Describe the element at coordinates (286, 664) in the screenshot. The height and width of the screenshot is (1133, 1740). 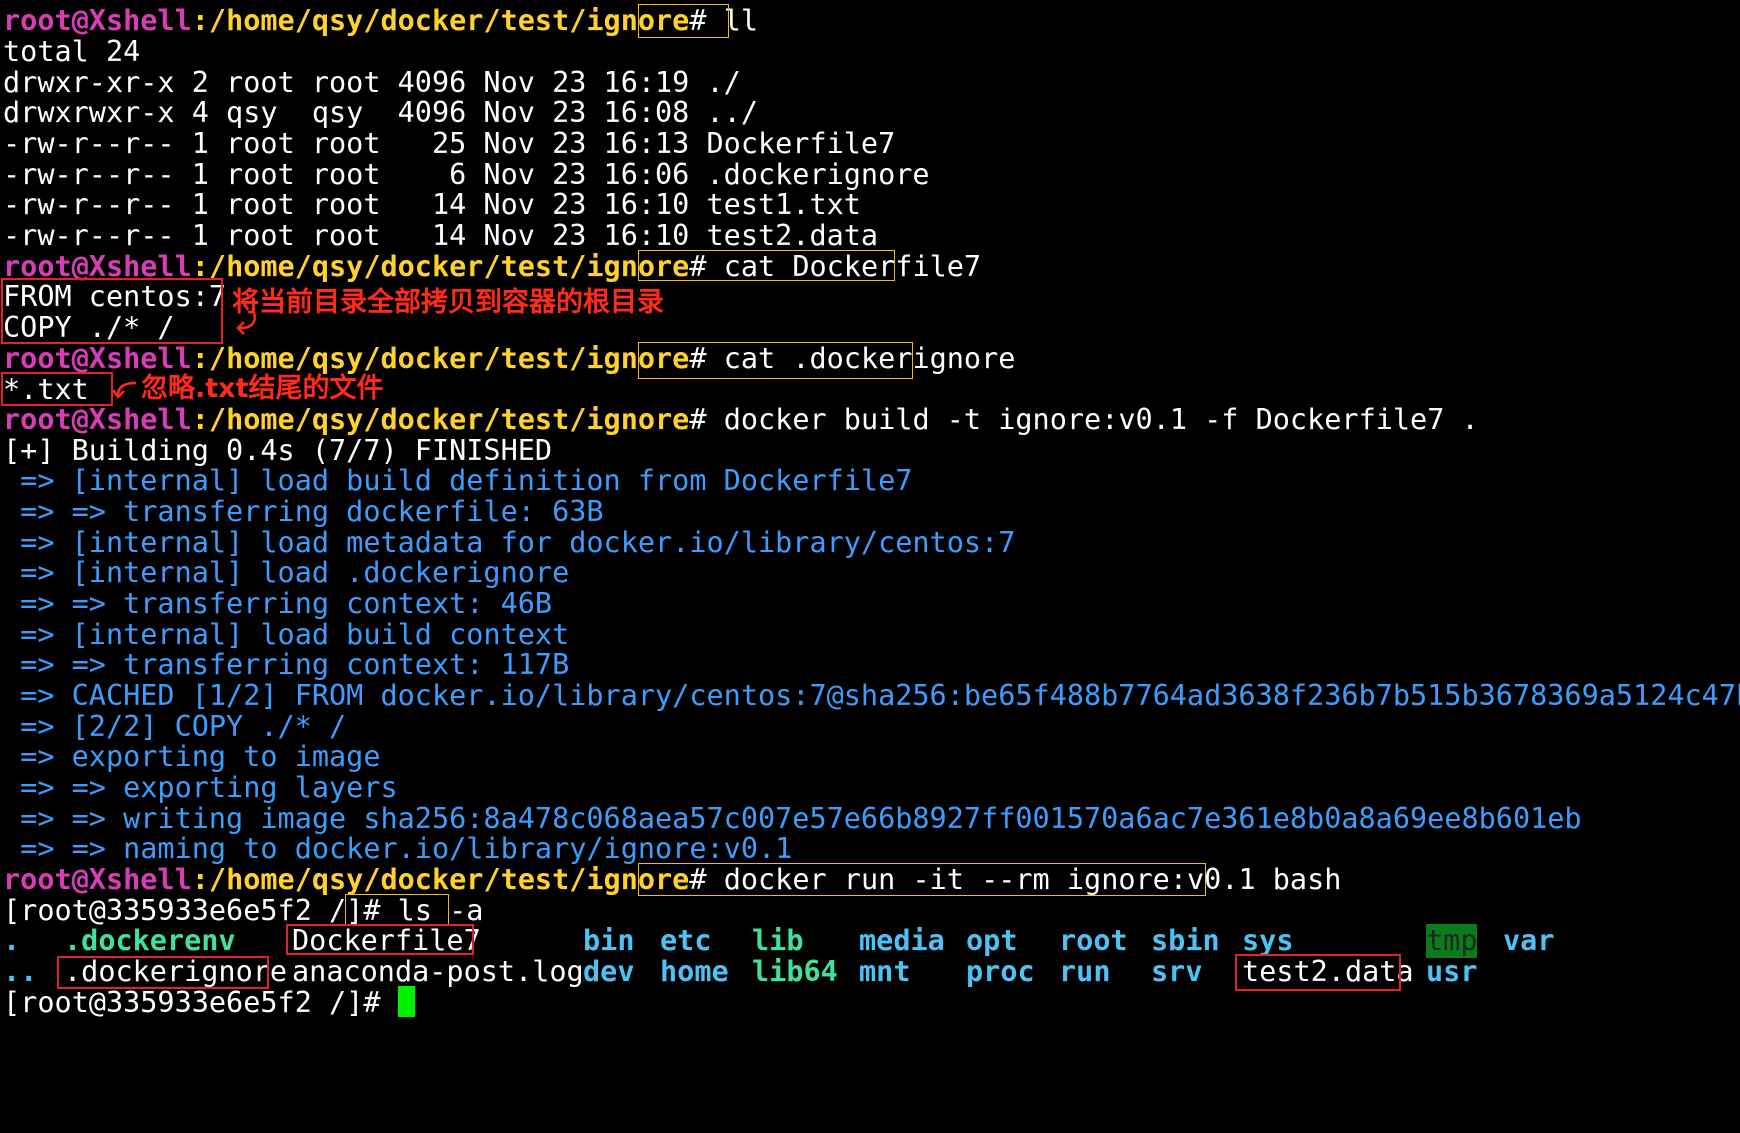
I see `build-step: => => transferring context: 117B` at that location.